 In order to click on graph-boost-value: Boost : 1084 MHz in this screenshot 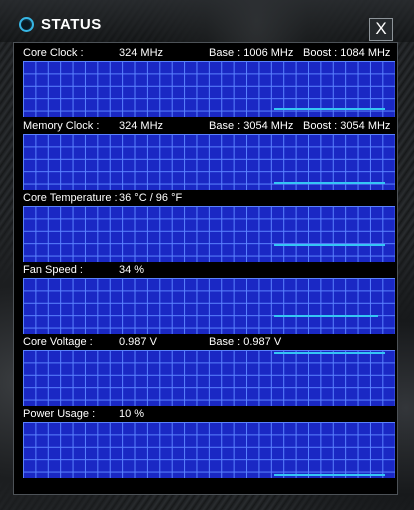, I will do `click(347, 53)`.